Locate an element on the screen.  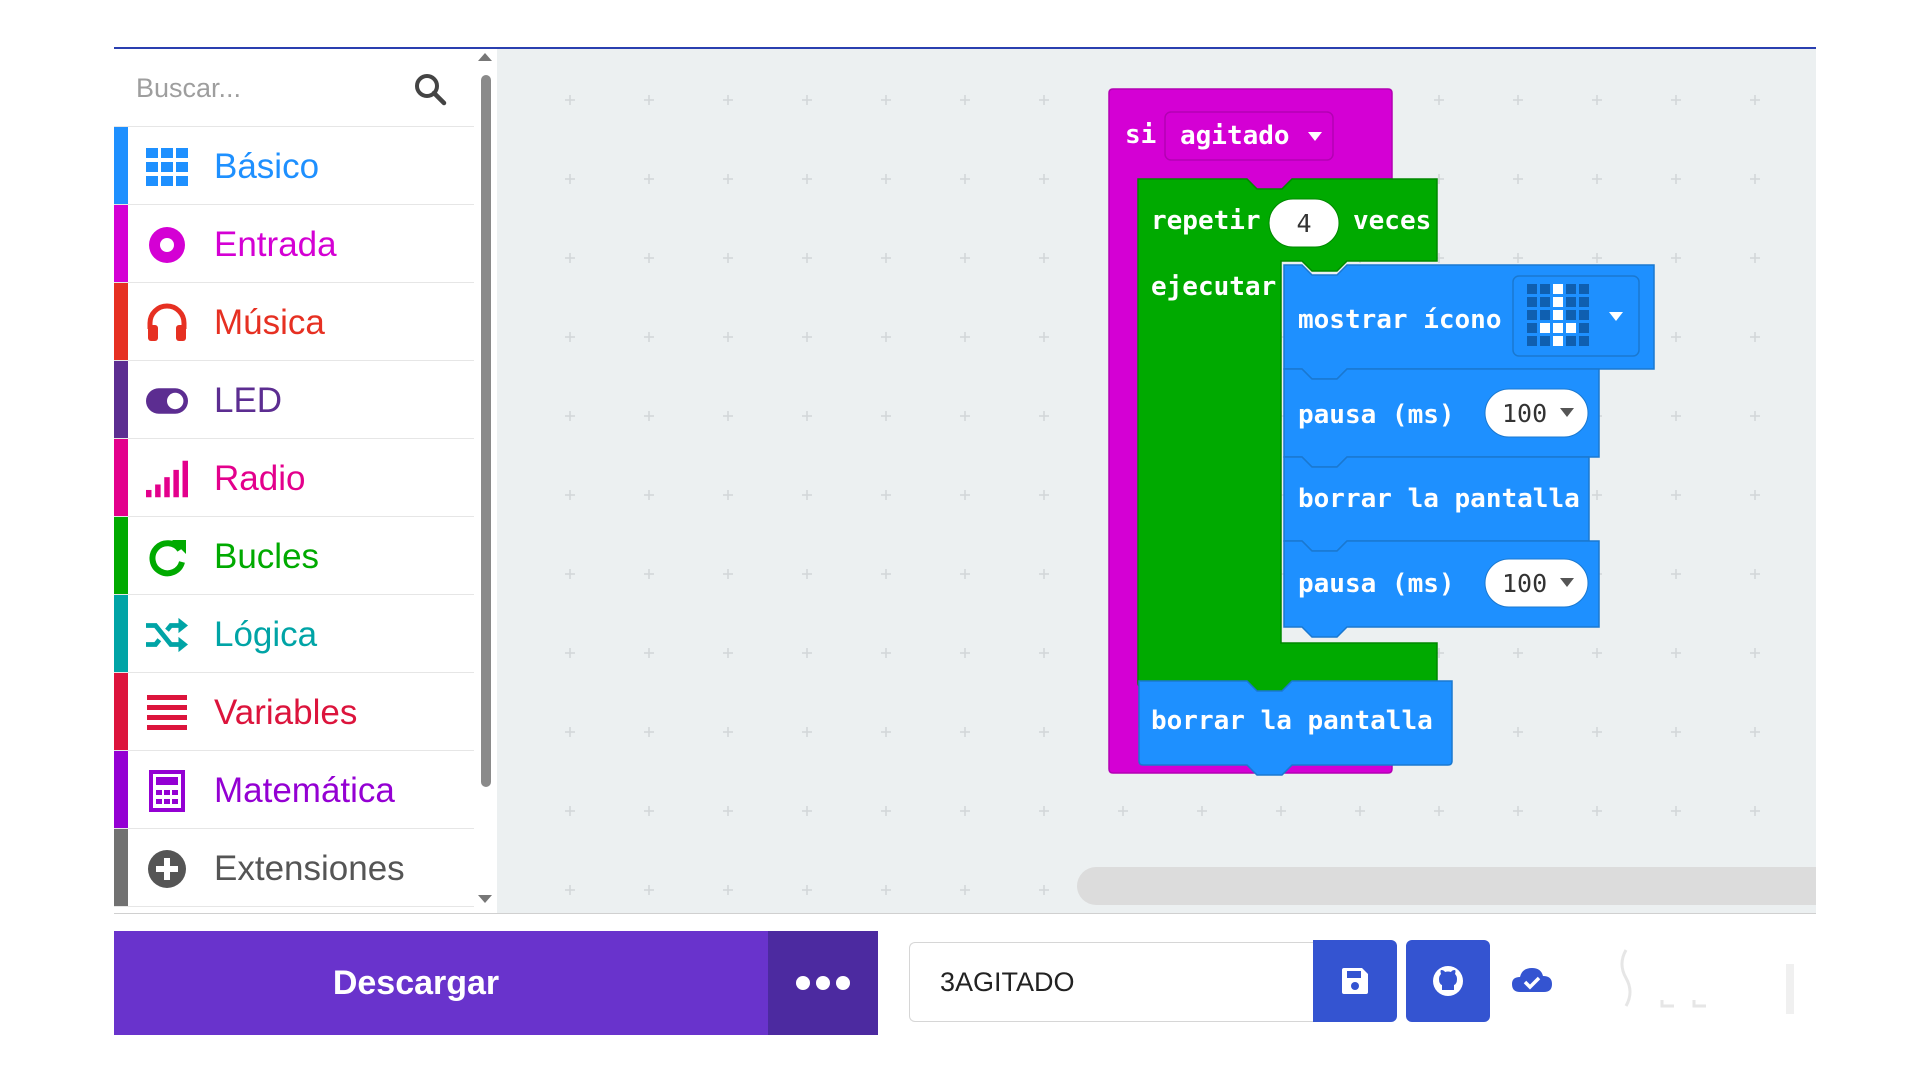
github-button is located at coordinates (1448, 981).